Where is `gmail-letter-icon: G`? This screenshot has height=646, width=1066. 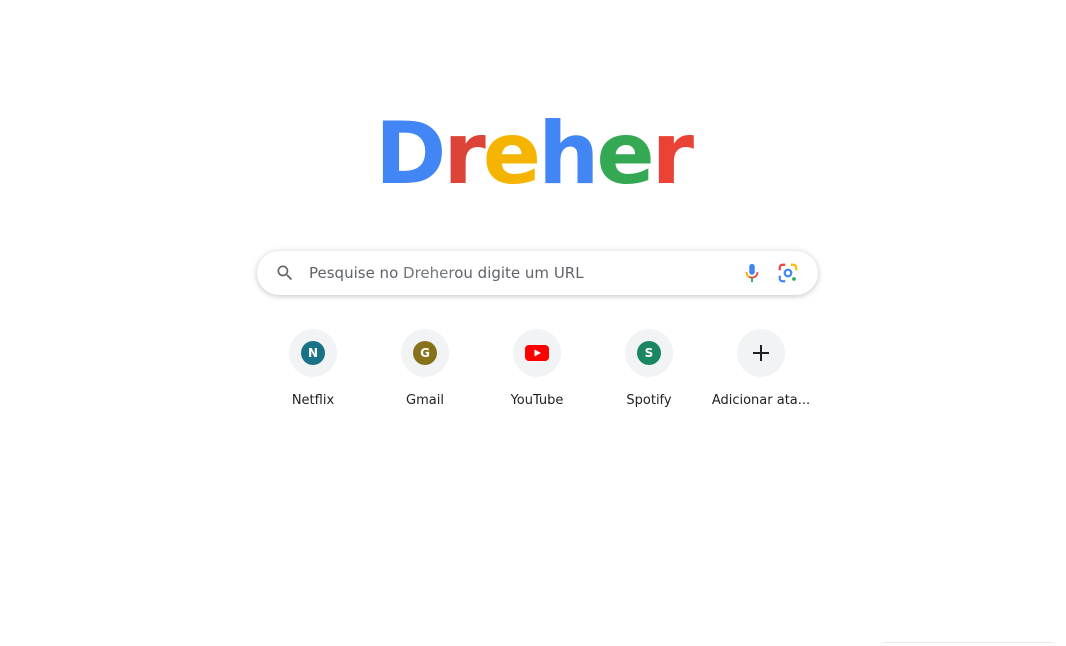
gmail-letter-icon: G is located at coordinates (425, 353).